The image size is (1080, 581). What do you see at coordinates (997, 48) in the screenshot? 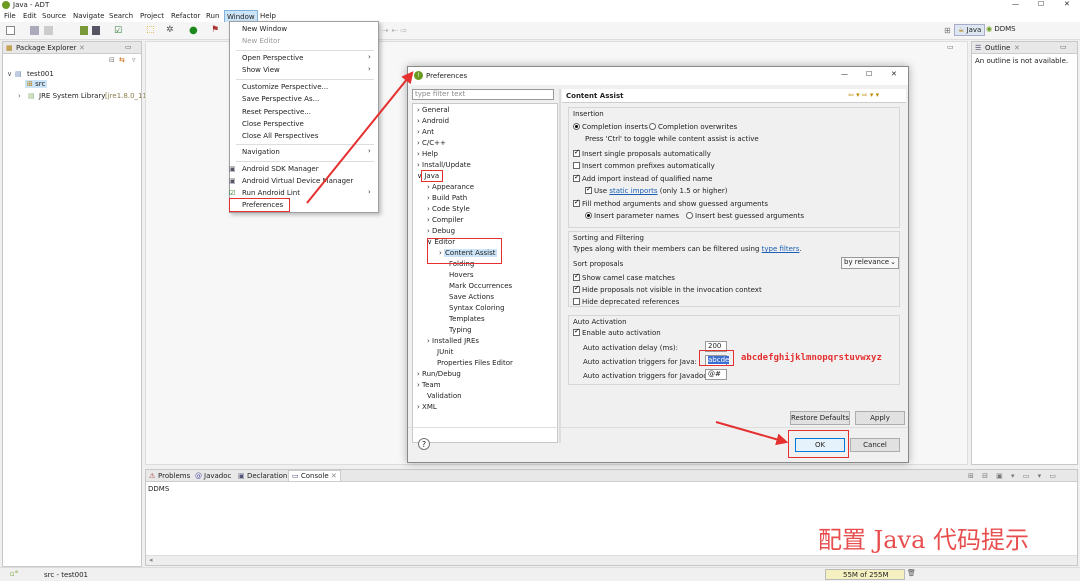
I see `outline-tab: Outline` at bounding box center [997, 48].